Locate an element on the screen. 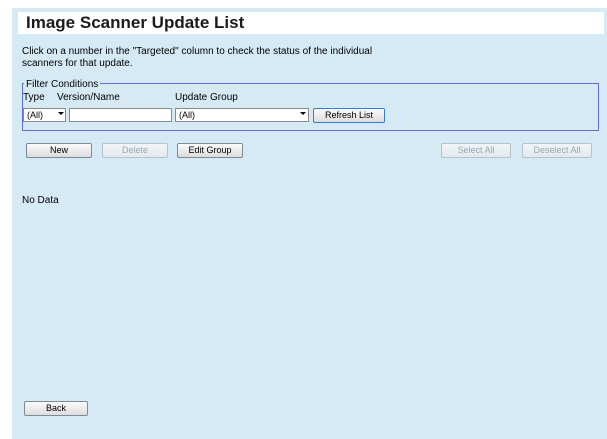 The image size is (607, 439). page-title: Image Scanner Update List is located at coordinates (135, 22).